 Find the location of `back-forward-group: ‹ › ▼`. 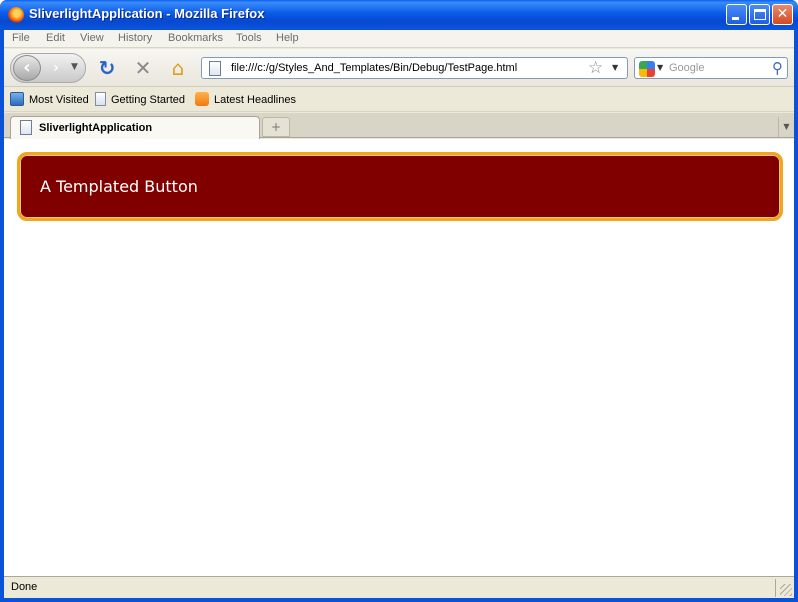

back-forward-group: ‹ › ▼ is located at coordinates (48, 68).